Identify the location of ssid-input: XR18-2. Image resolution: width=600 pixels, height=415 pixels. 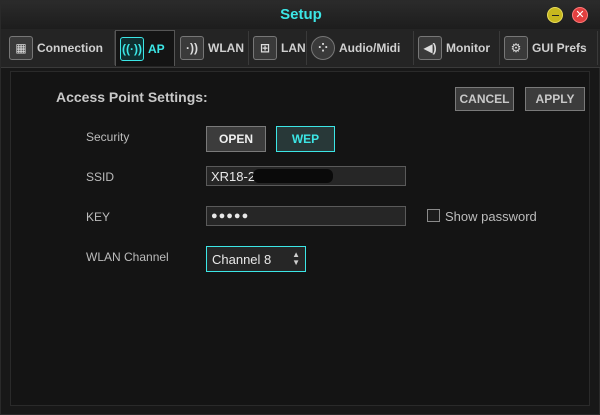
(306, 176).